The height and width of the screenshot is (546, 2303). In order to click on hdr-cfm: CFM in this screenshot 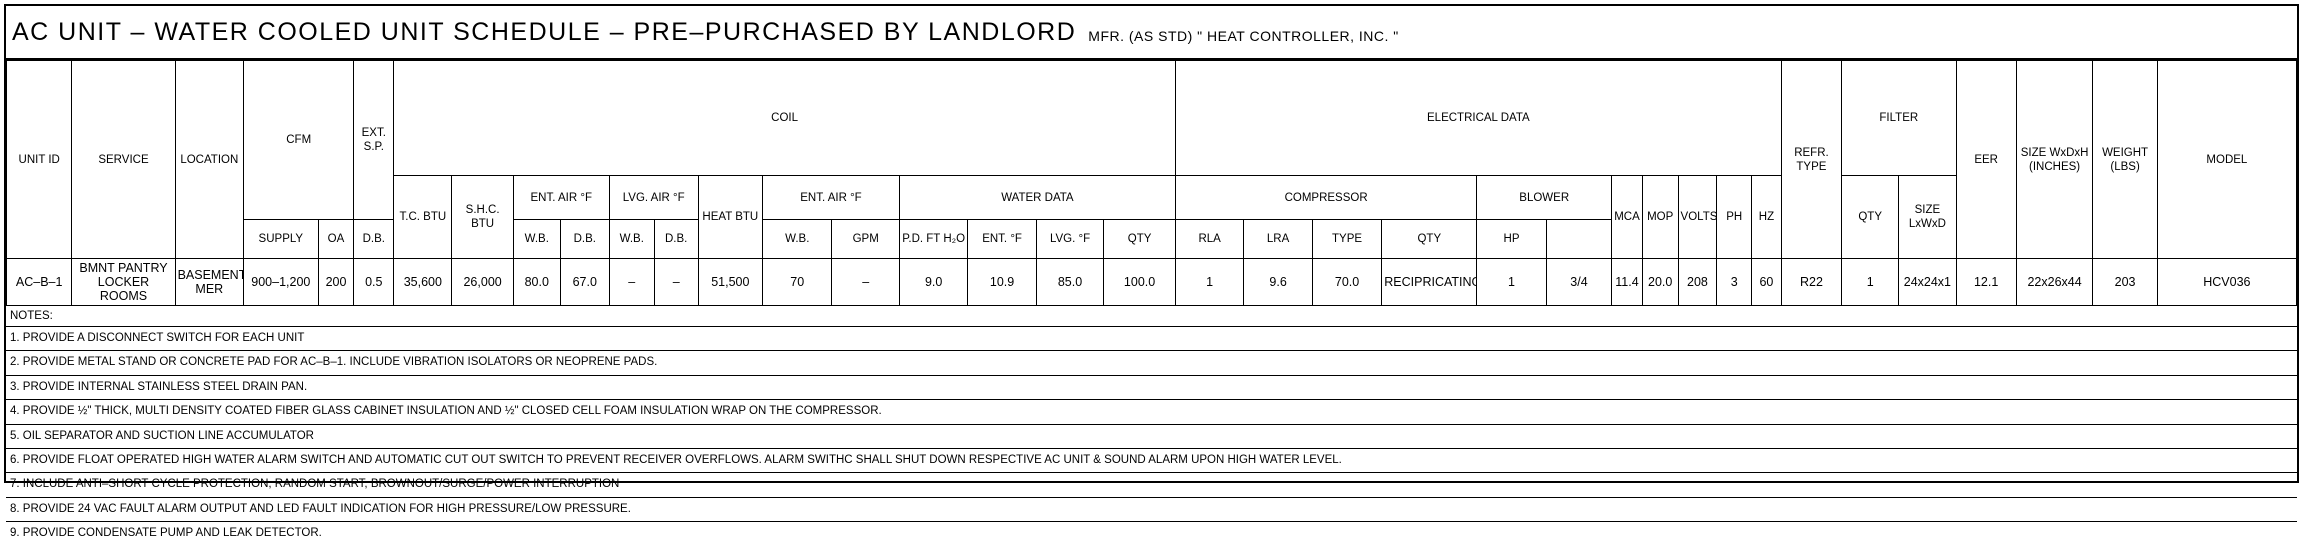, I will do `click(299, 140)`.